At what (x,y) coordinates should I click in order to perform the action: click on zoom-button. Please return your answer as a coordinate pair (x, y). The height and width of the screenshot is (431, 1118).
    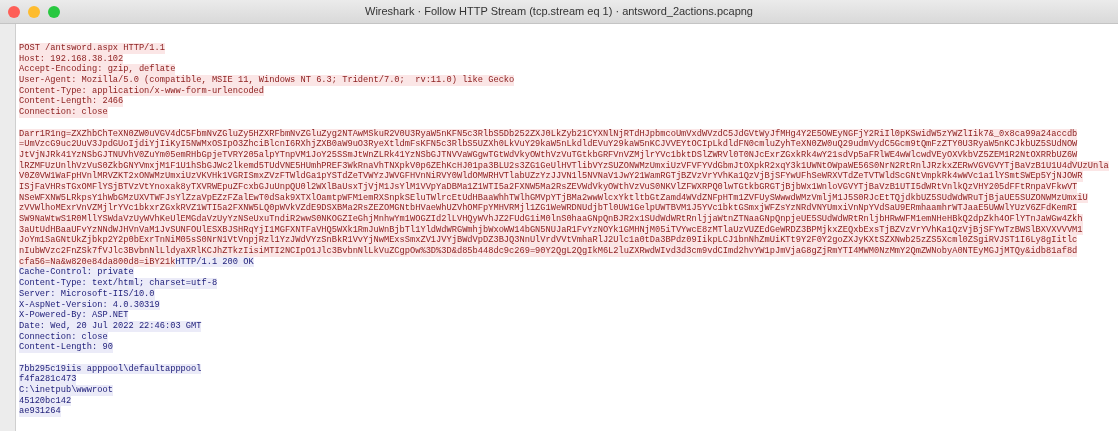
    Looking at the image, I should click on (54, 12).